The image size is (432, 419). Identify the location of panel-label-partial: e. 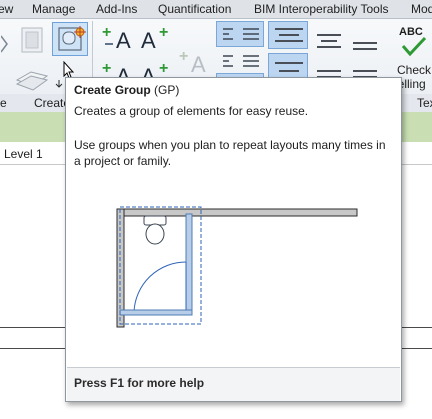
(3, 103).